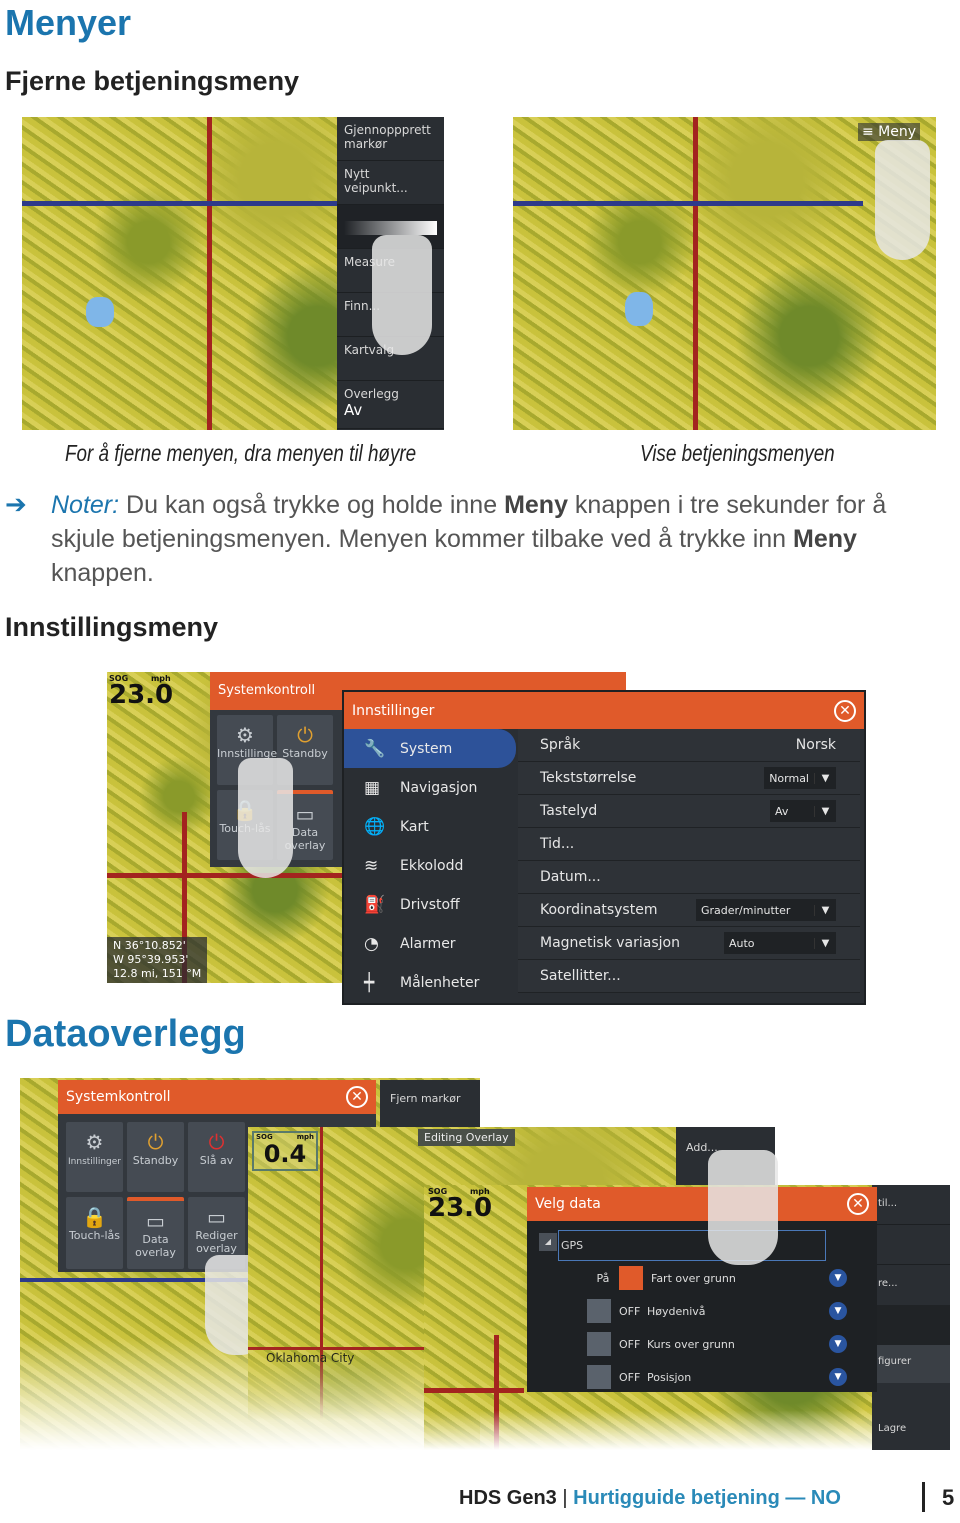 The height and width of the screenshot is (1523, 960). I want to click on overlay-label: Overlegg, so click(371, 394).